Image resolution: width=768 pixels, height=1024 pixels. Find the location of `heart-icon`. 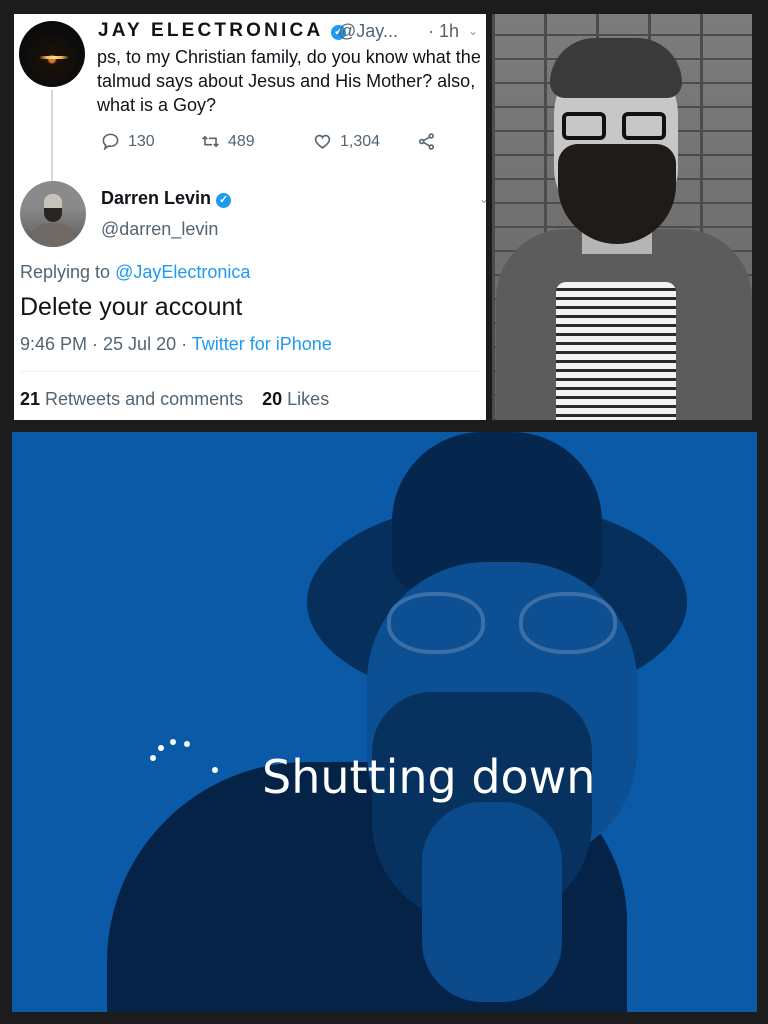

heart-icon is located at coordinates (322, 141).